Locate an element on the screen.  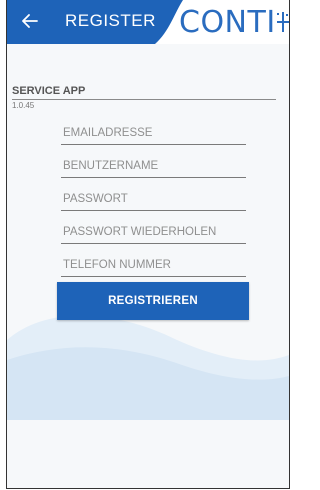
back-button is located at coordinates (30, 21).